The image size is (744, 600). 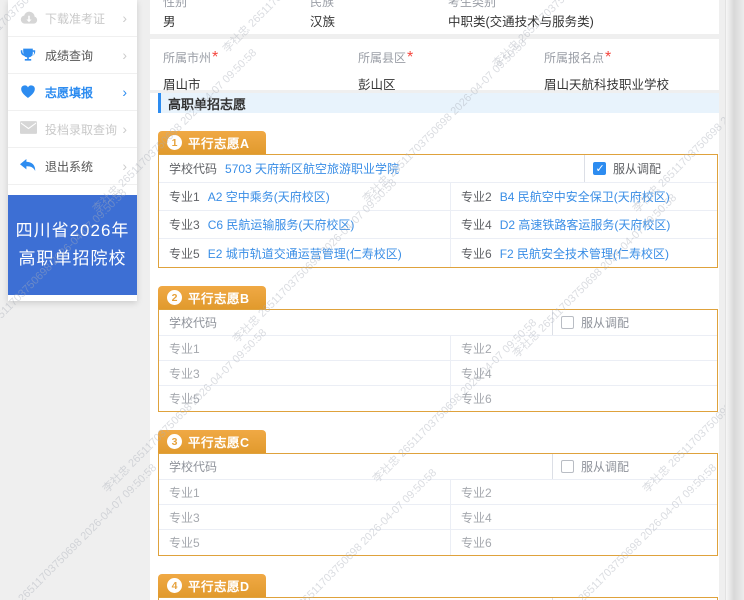 I want to click on tab-number-badge: 3, so click(x=174, y=441).